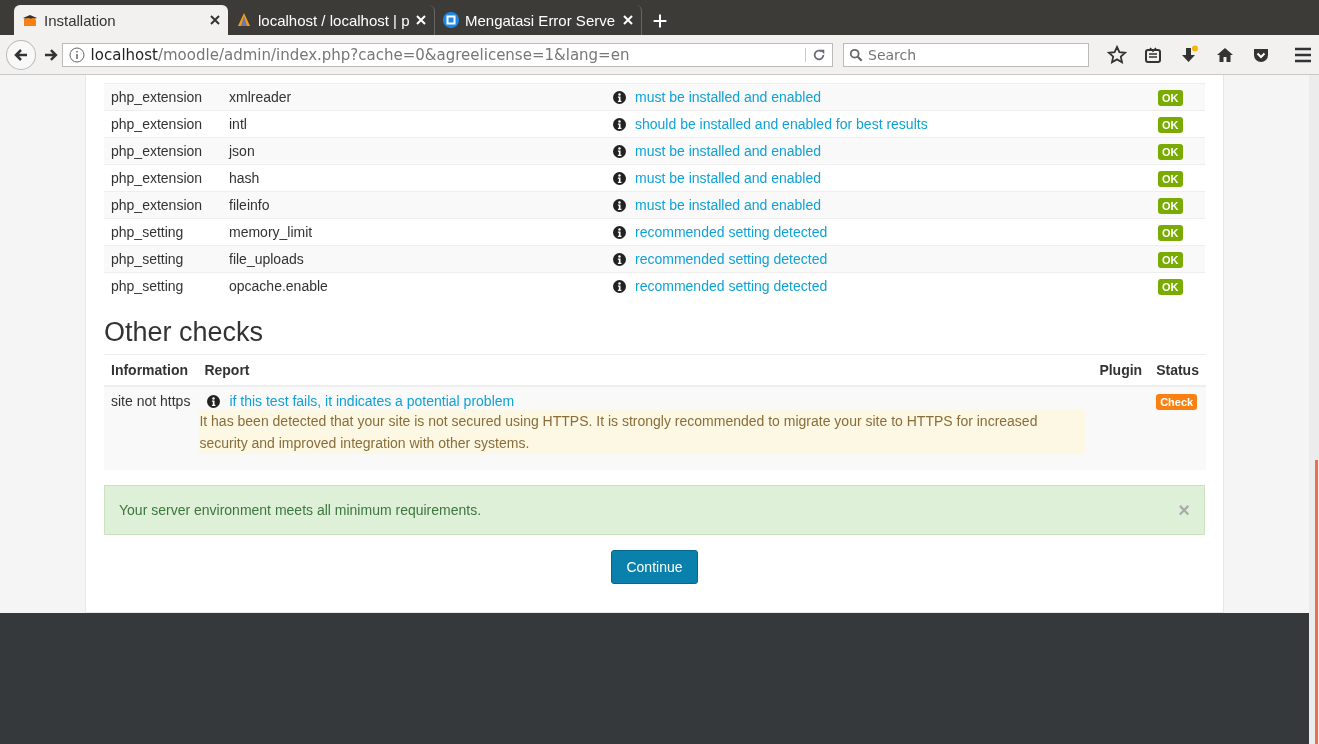 This screenshot has width=1319, height=744. Describe the element at coordinates (1316, 602) in the screenshot. I see `scrollbar-thumb` at that location.